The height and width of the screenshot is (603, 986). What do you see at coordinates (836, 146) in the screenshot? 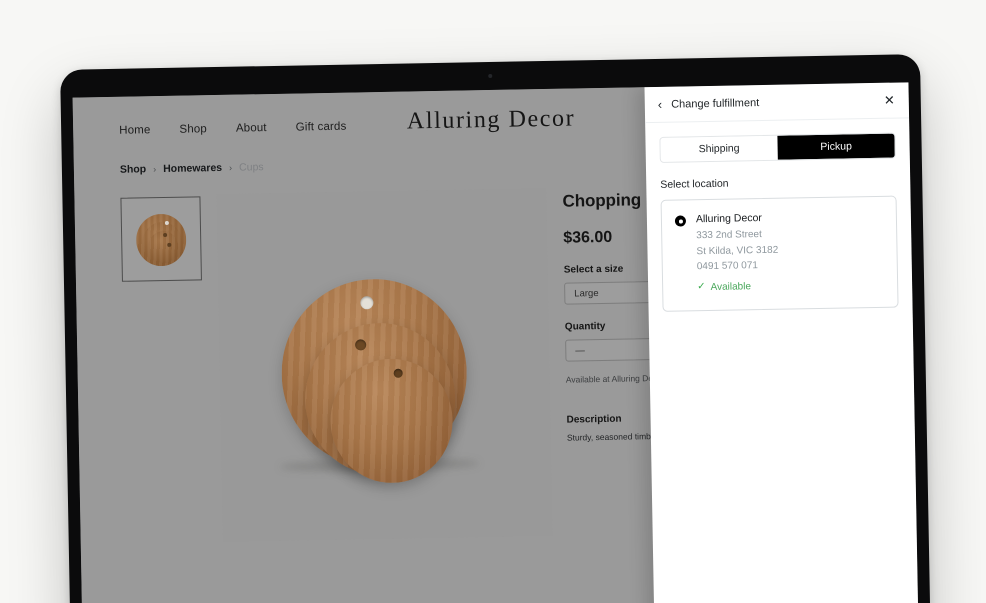
I see `tab-pickup: Pickup` at bounding box center [836, 146].